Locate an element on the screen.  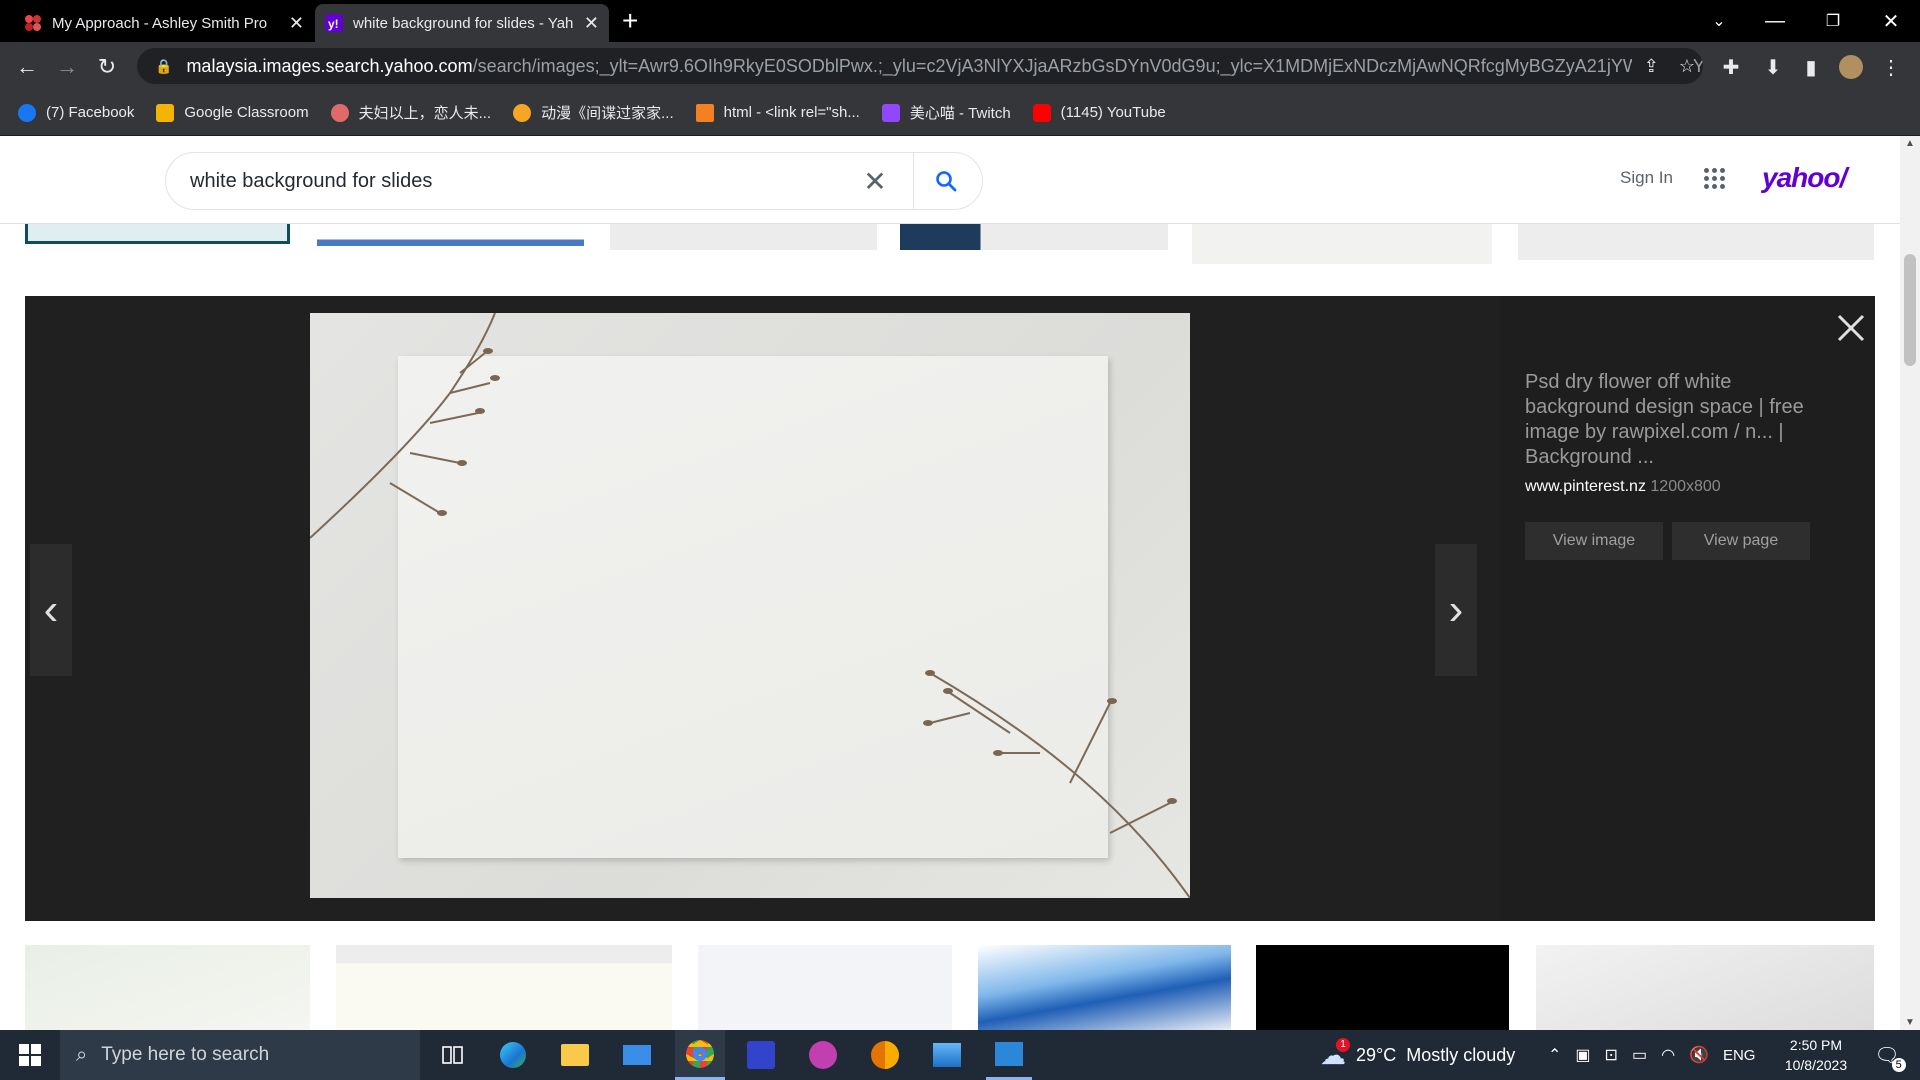
security-icon: ⊡ is located at coordinates (1611, 1055).